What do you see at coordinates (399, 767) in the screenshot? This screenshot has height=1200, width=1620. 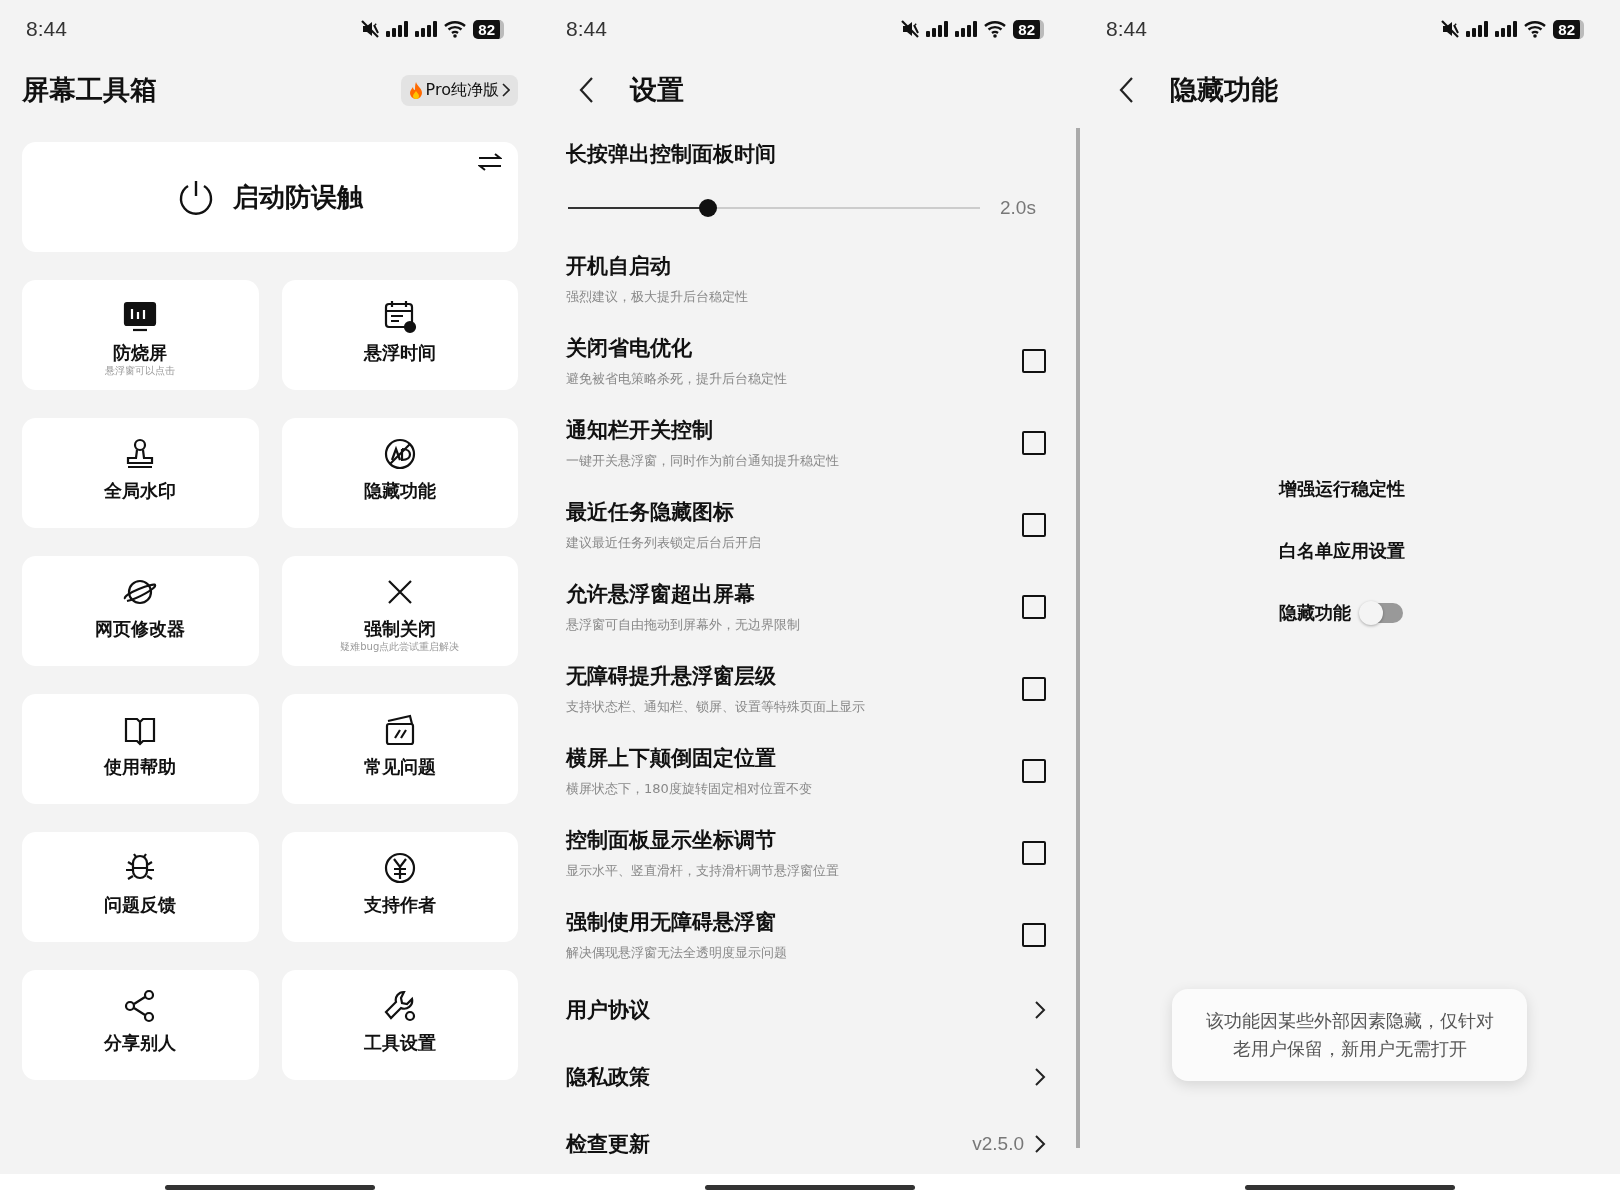 I see `tile-label: 常见问题` at bounding box center [399, 767].